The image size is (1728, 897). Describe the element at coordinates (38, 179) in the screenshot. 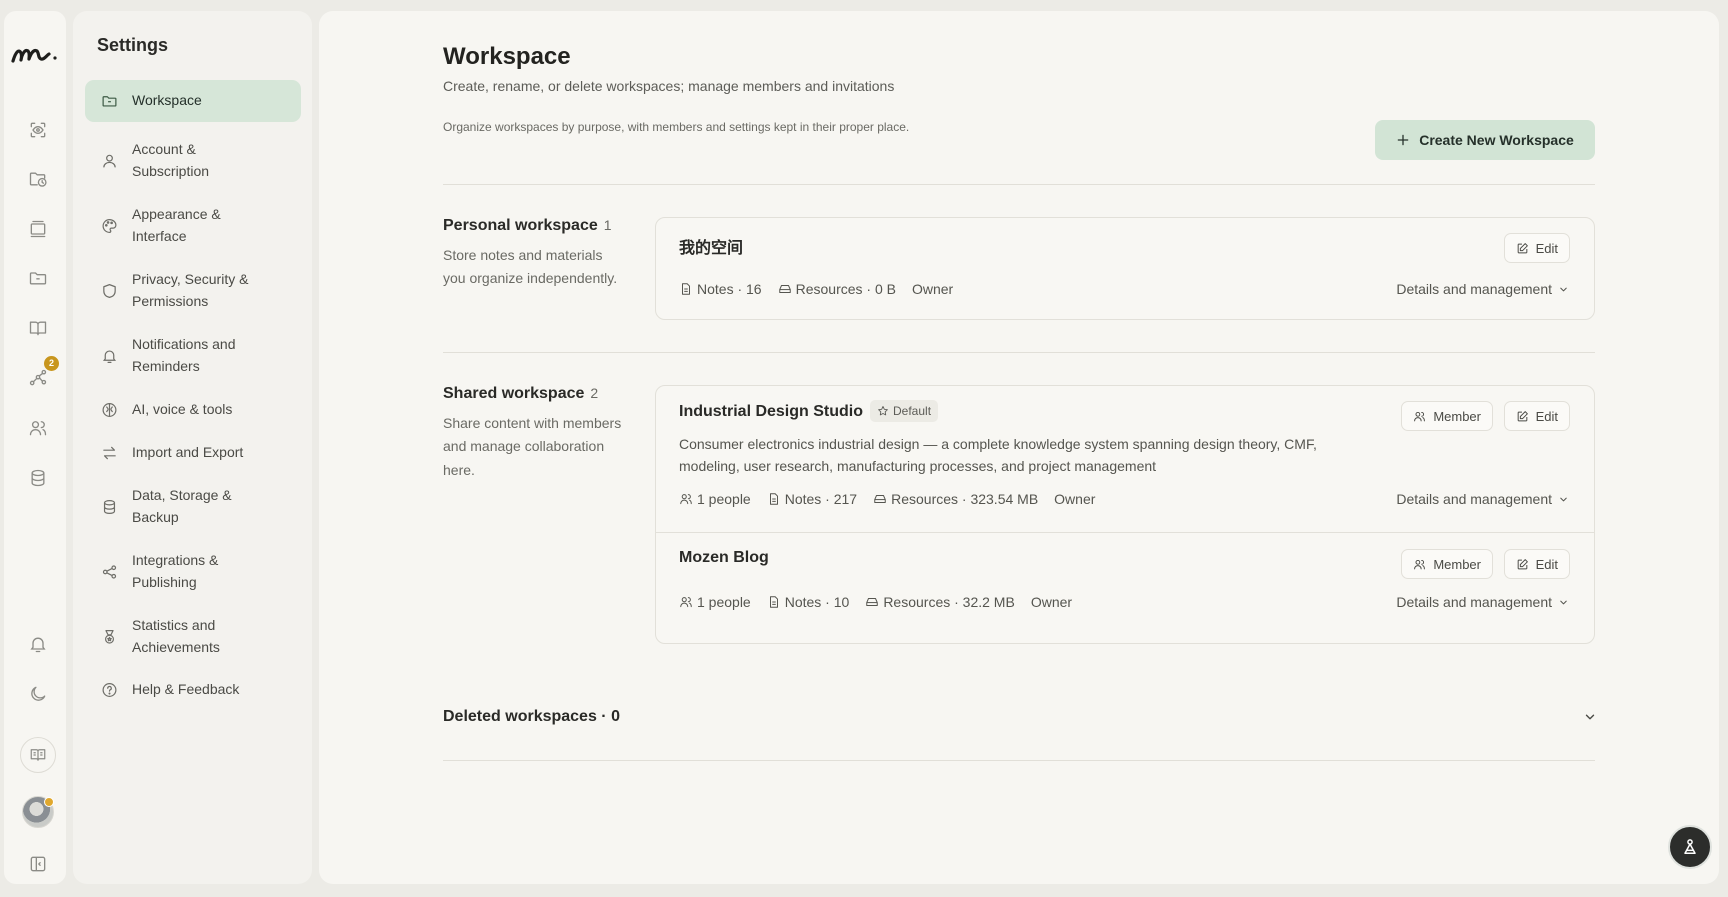

I see `folder-clock-icon` at that location.